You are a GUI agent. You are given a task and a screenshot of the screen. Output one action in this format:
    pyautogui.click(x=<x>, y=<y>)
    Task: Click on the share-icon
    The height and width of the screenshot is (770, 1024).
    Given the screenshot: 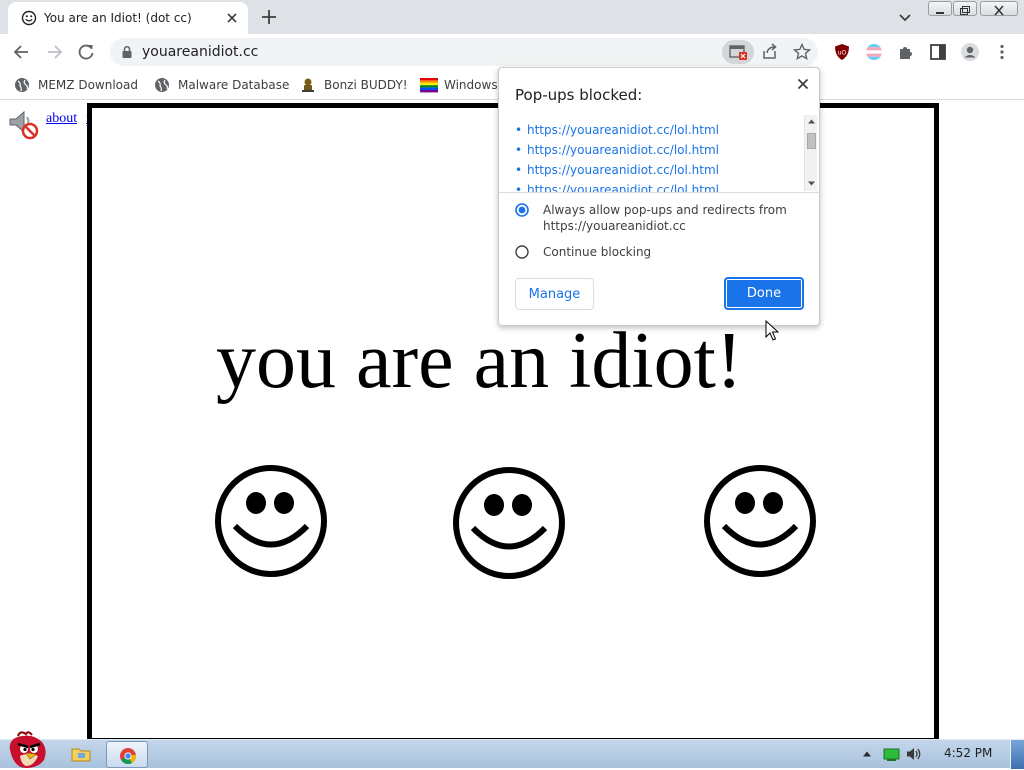 What is the action you would take?
    pyautogui.click(x=770, y=52)
    